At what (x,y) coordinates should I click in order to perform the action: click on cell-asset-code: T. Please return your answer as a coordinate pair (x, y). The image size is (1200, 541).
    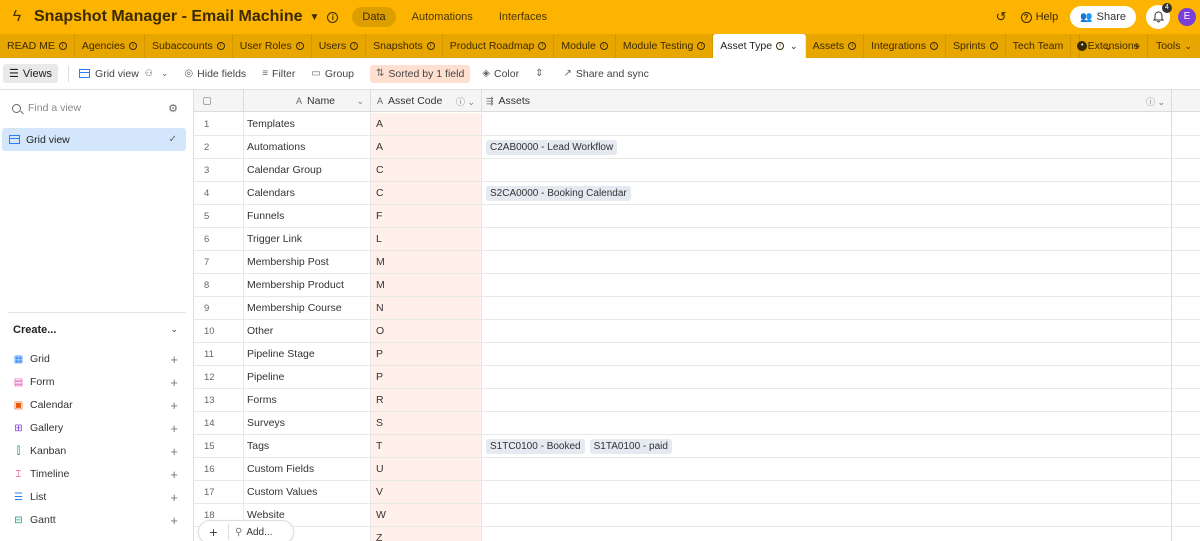
    Looking at the image, I should click on (426, 446).